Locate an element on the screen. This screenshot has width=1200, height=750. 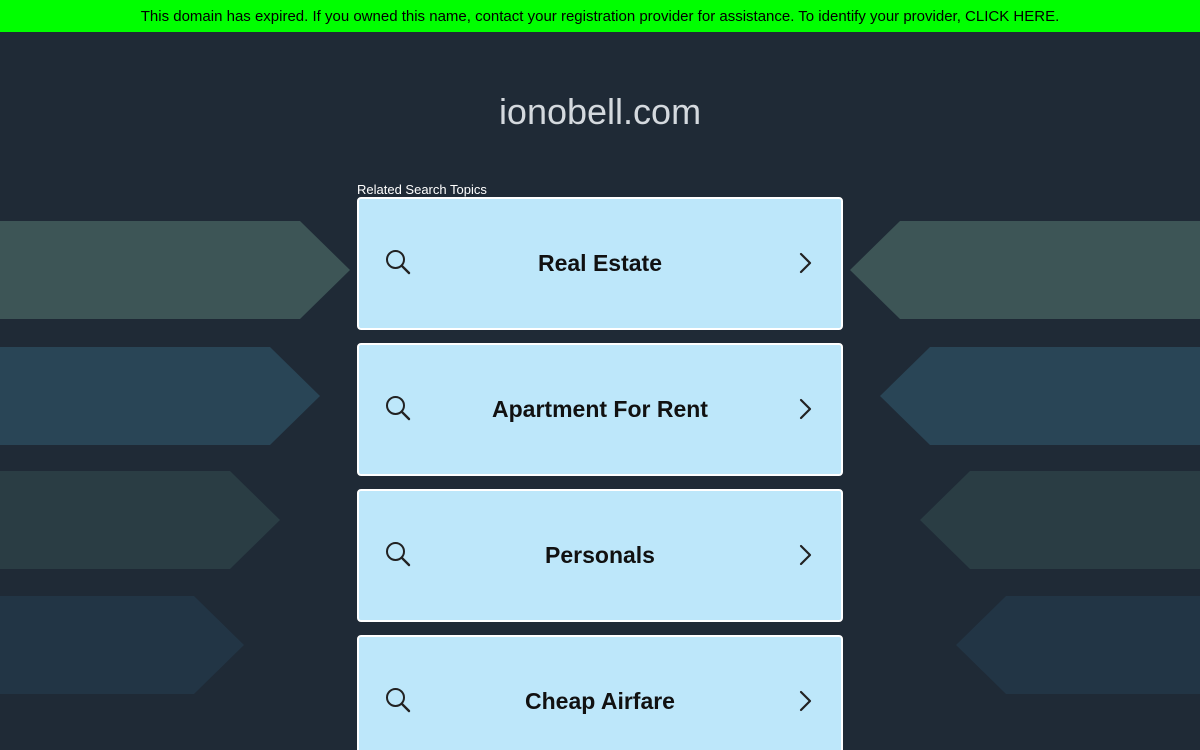
topic-label: Real Estate is located at coordinates (599, 263).